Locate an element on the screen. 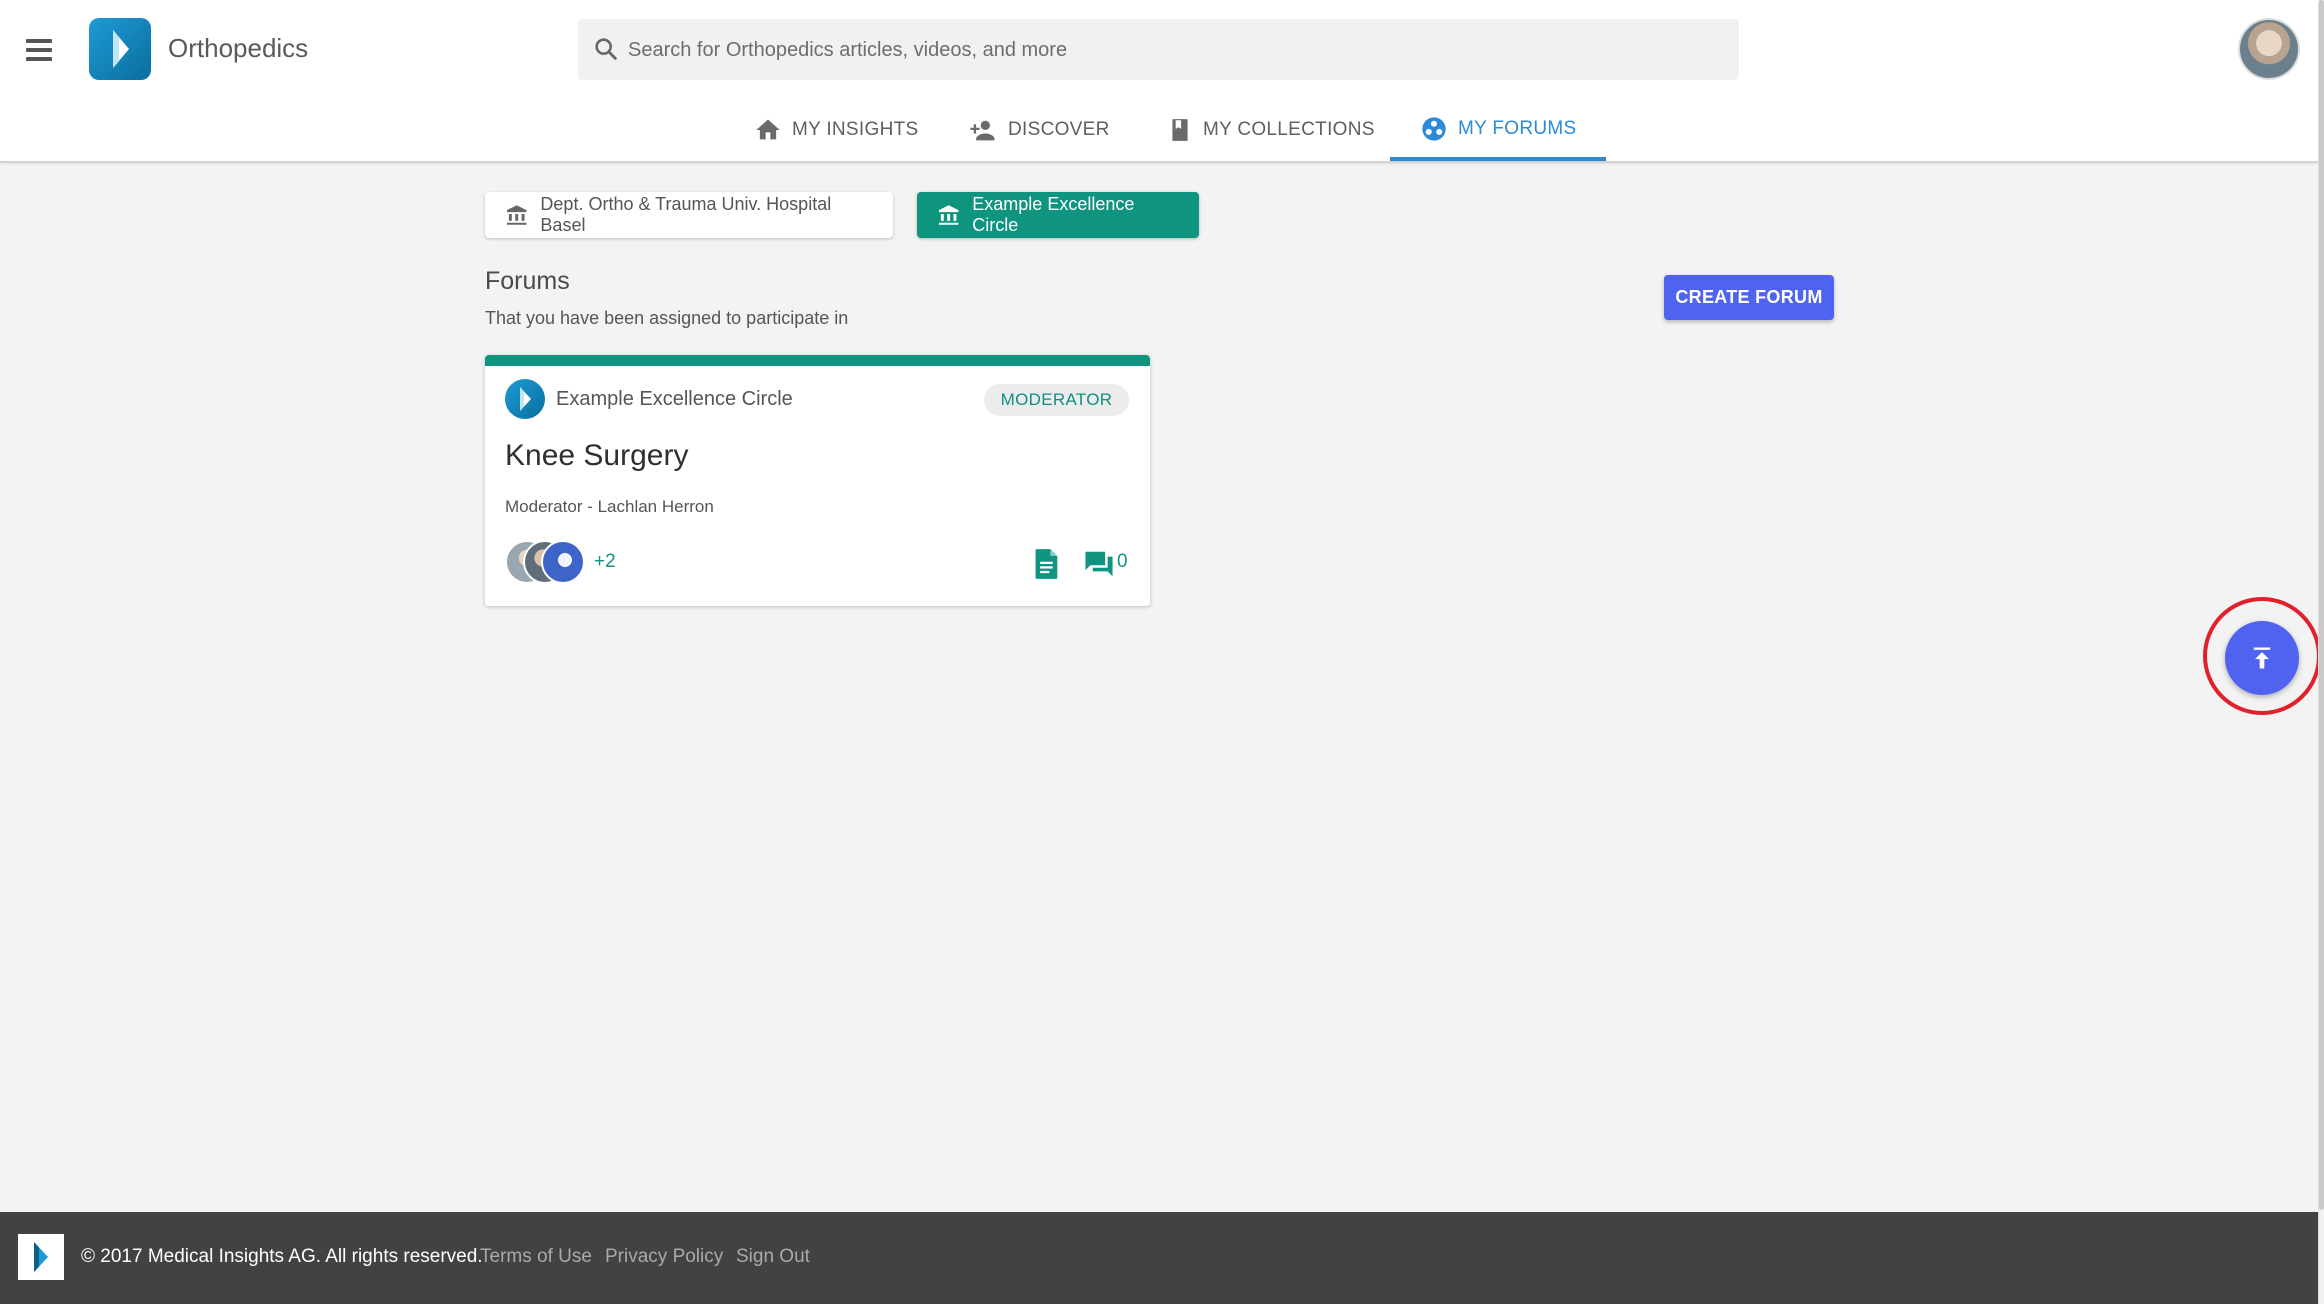  bookmark-icon is located at coordinates (1180, 129).